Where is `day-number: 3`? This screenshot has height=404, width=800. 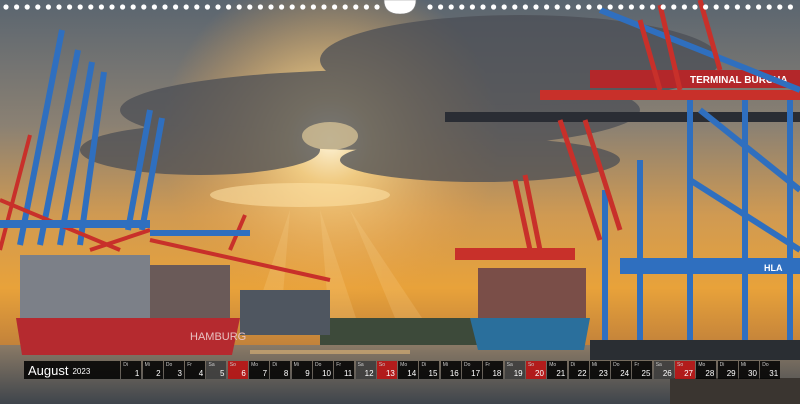 day-number: 3 is located at coordinates (179, 373).